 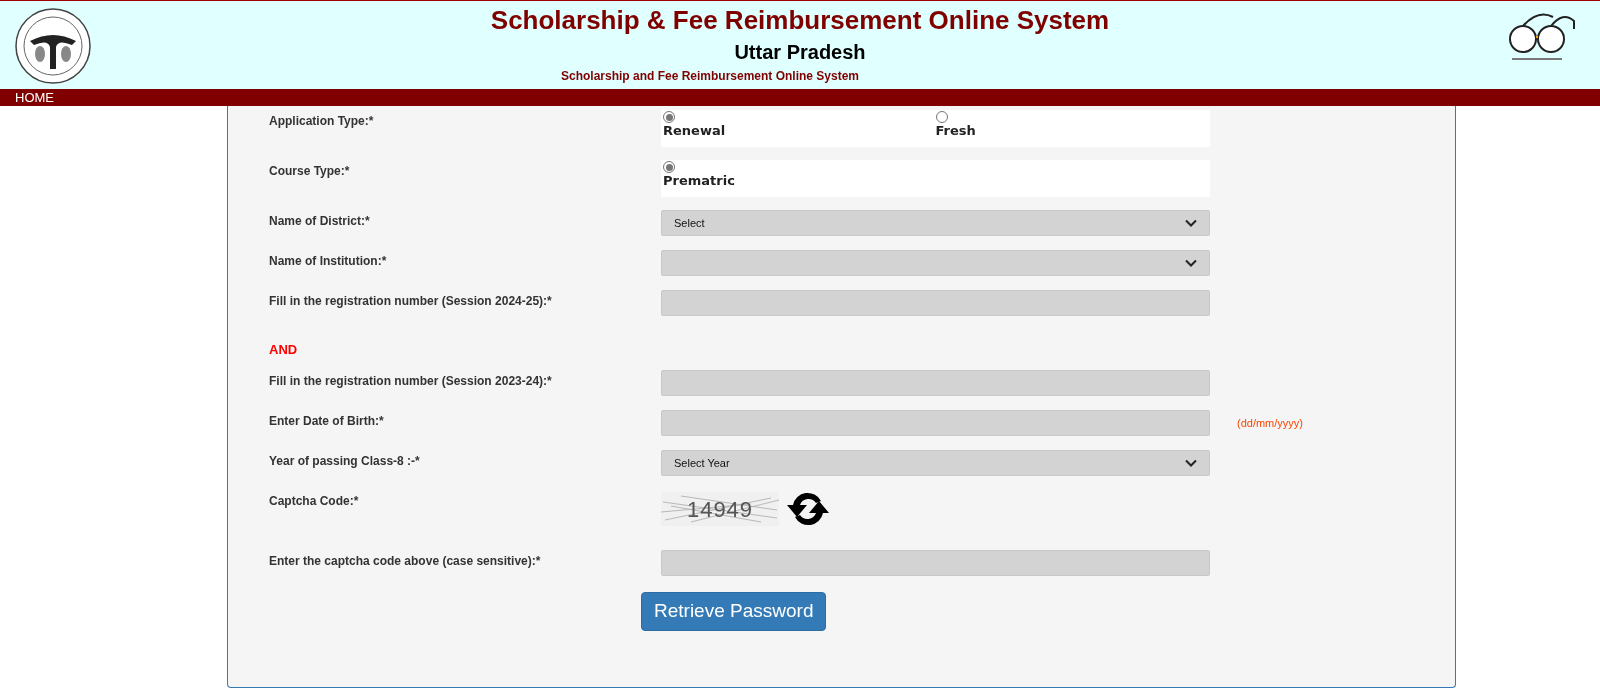 What do you see at coordinates (1270, 423) in the screenshot?
I see `date-format-hint: (dd/mm/yyyy)` at bounding box center [1270, 423].